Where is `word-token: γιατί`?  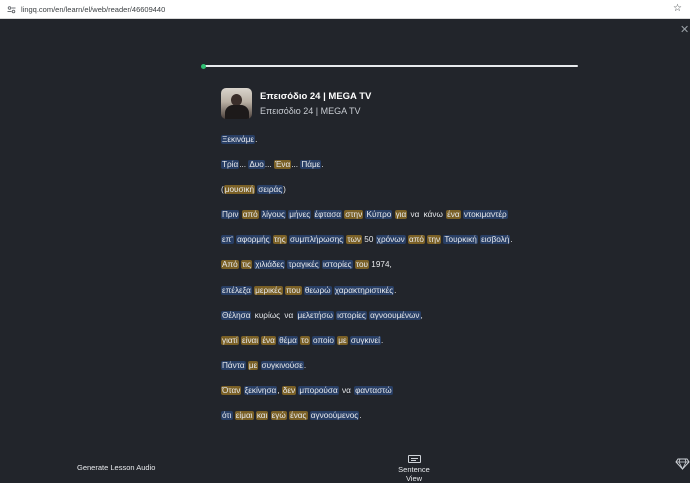
word-token: γιατί is located at coordinates (230, 340).